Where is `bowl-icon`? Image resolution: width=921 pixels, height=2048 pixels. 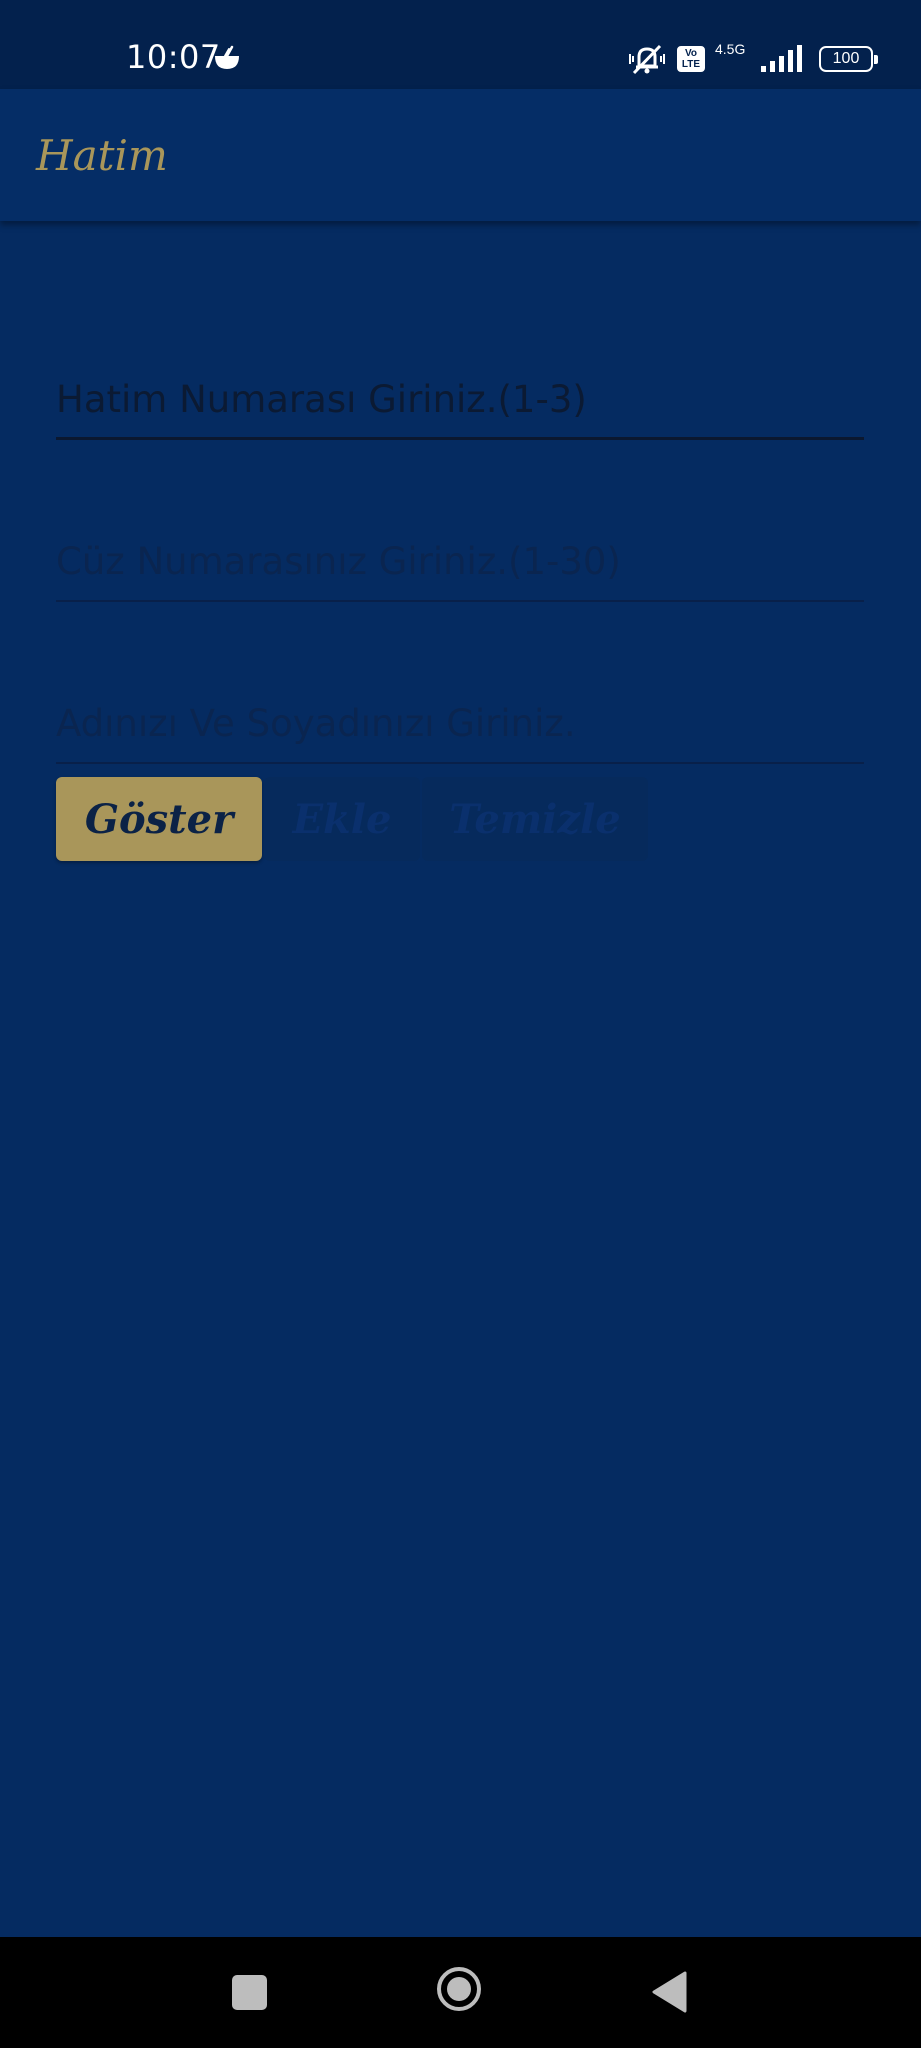
bowl-icon is located at coordinates (227, 57).